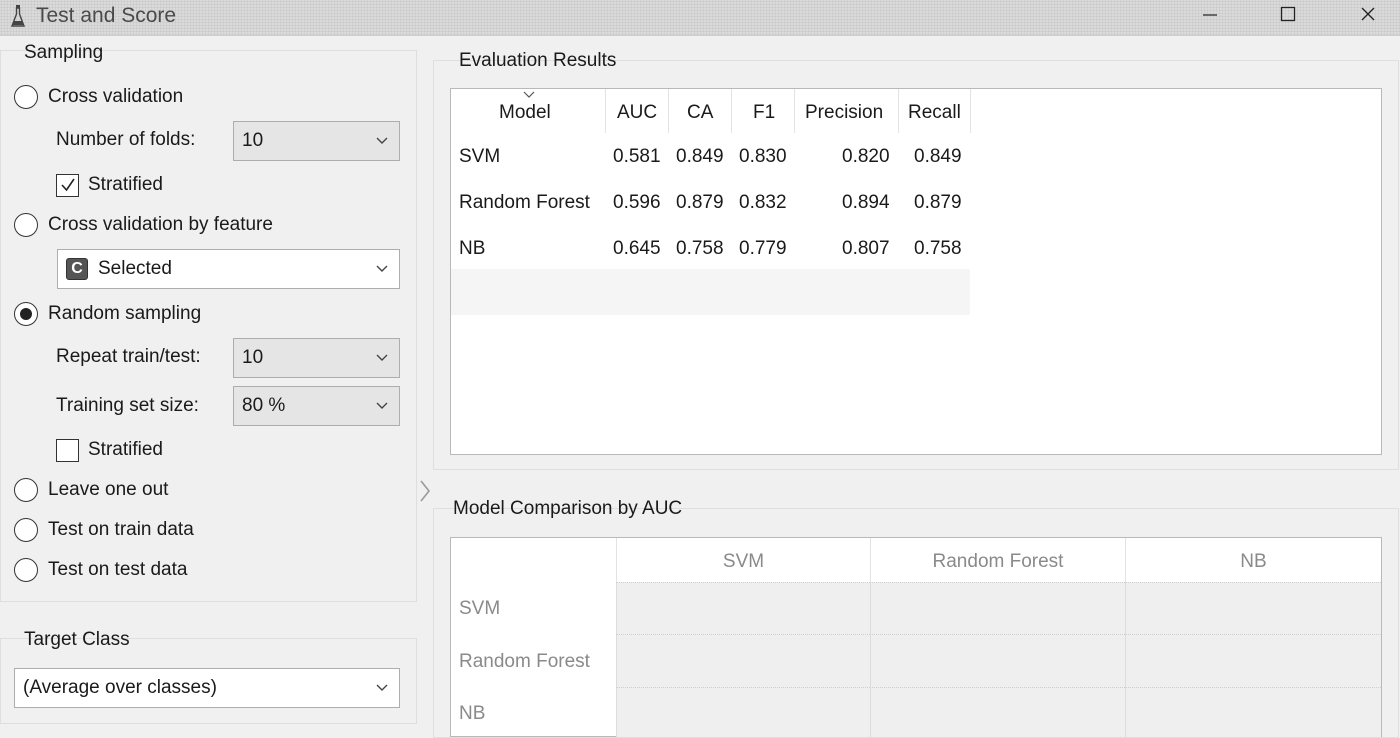  What do you see at coordinates (316, 406) in the screenshot?
I see `train-size-select: 80 %` at bounding box center [316, 406].